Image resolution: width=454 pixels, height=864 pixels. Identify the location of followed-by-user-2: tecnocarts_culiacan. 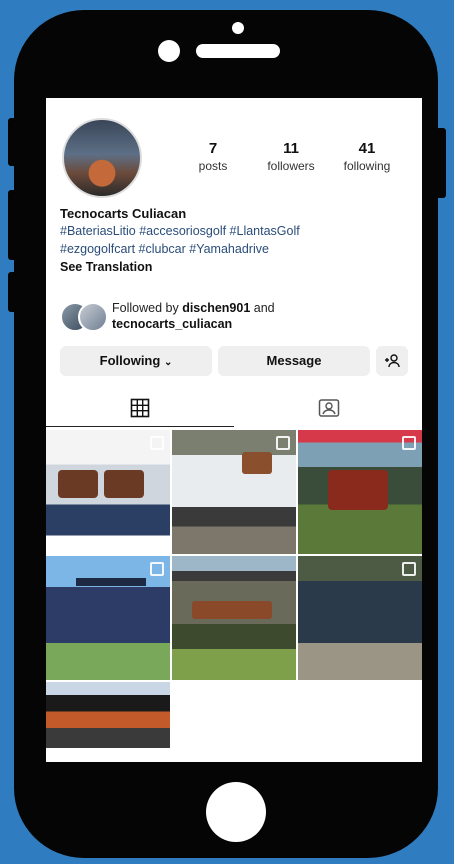
(172, 324).